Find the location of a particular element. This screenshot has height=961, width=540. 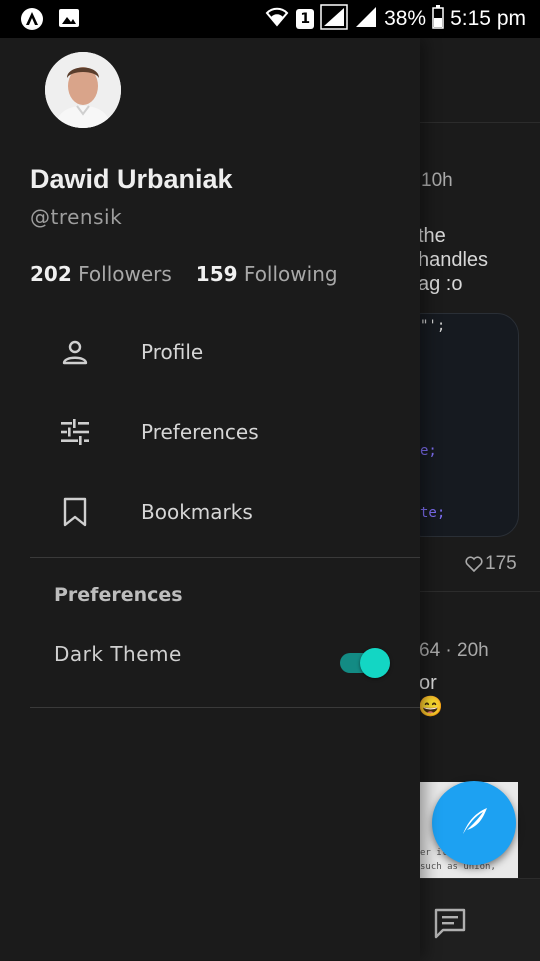

profile-name: Dawid Urbaniak is located at coordinates (131, 179).